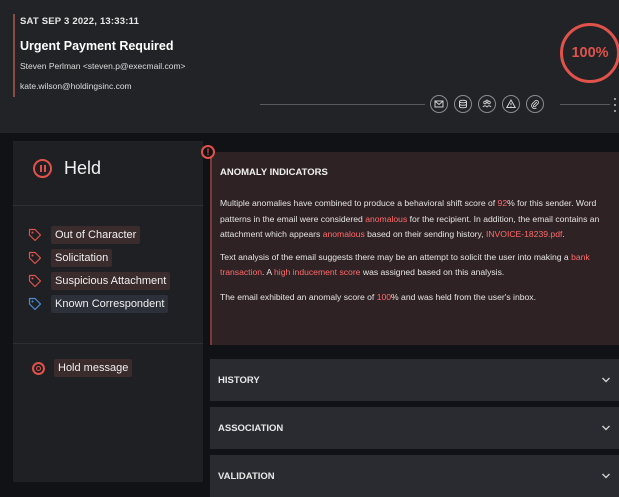  What do you see at coordinates (414, 428) in the screenshot?
I see `section-association: ASSOCIATION` at bounding box center [414, 428].